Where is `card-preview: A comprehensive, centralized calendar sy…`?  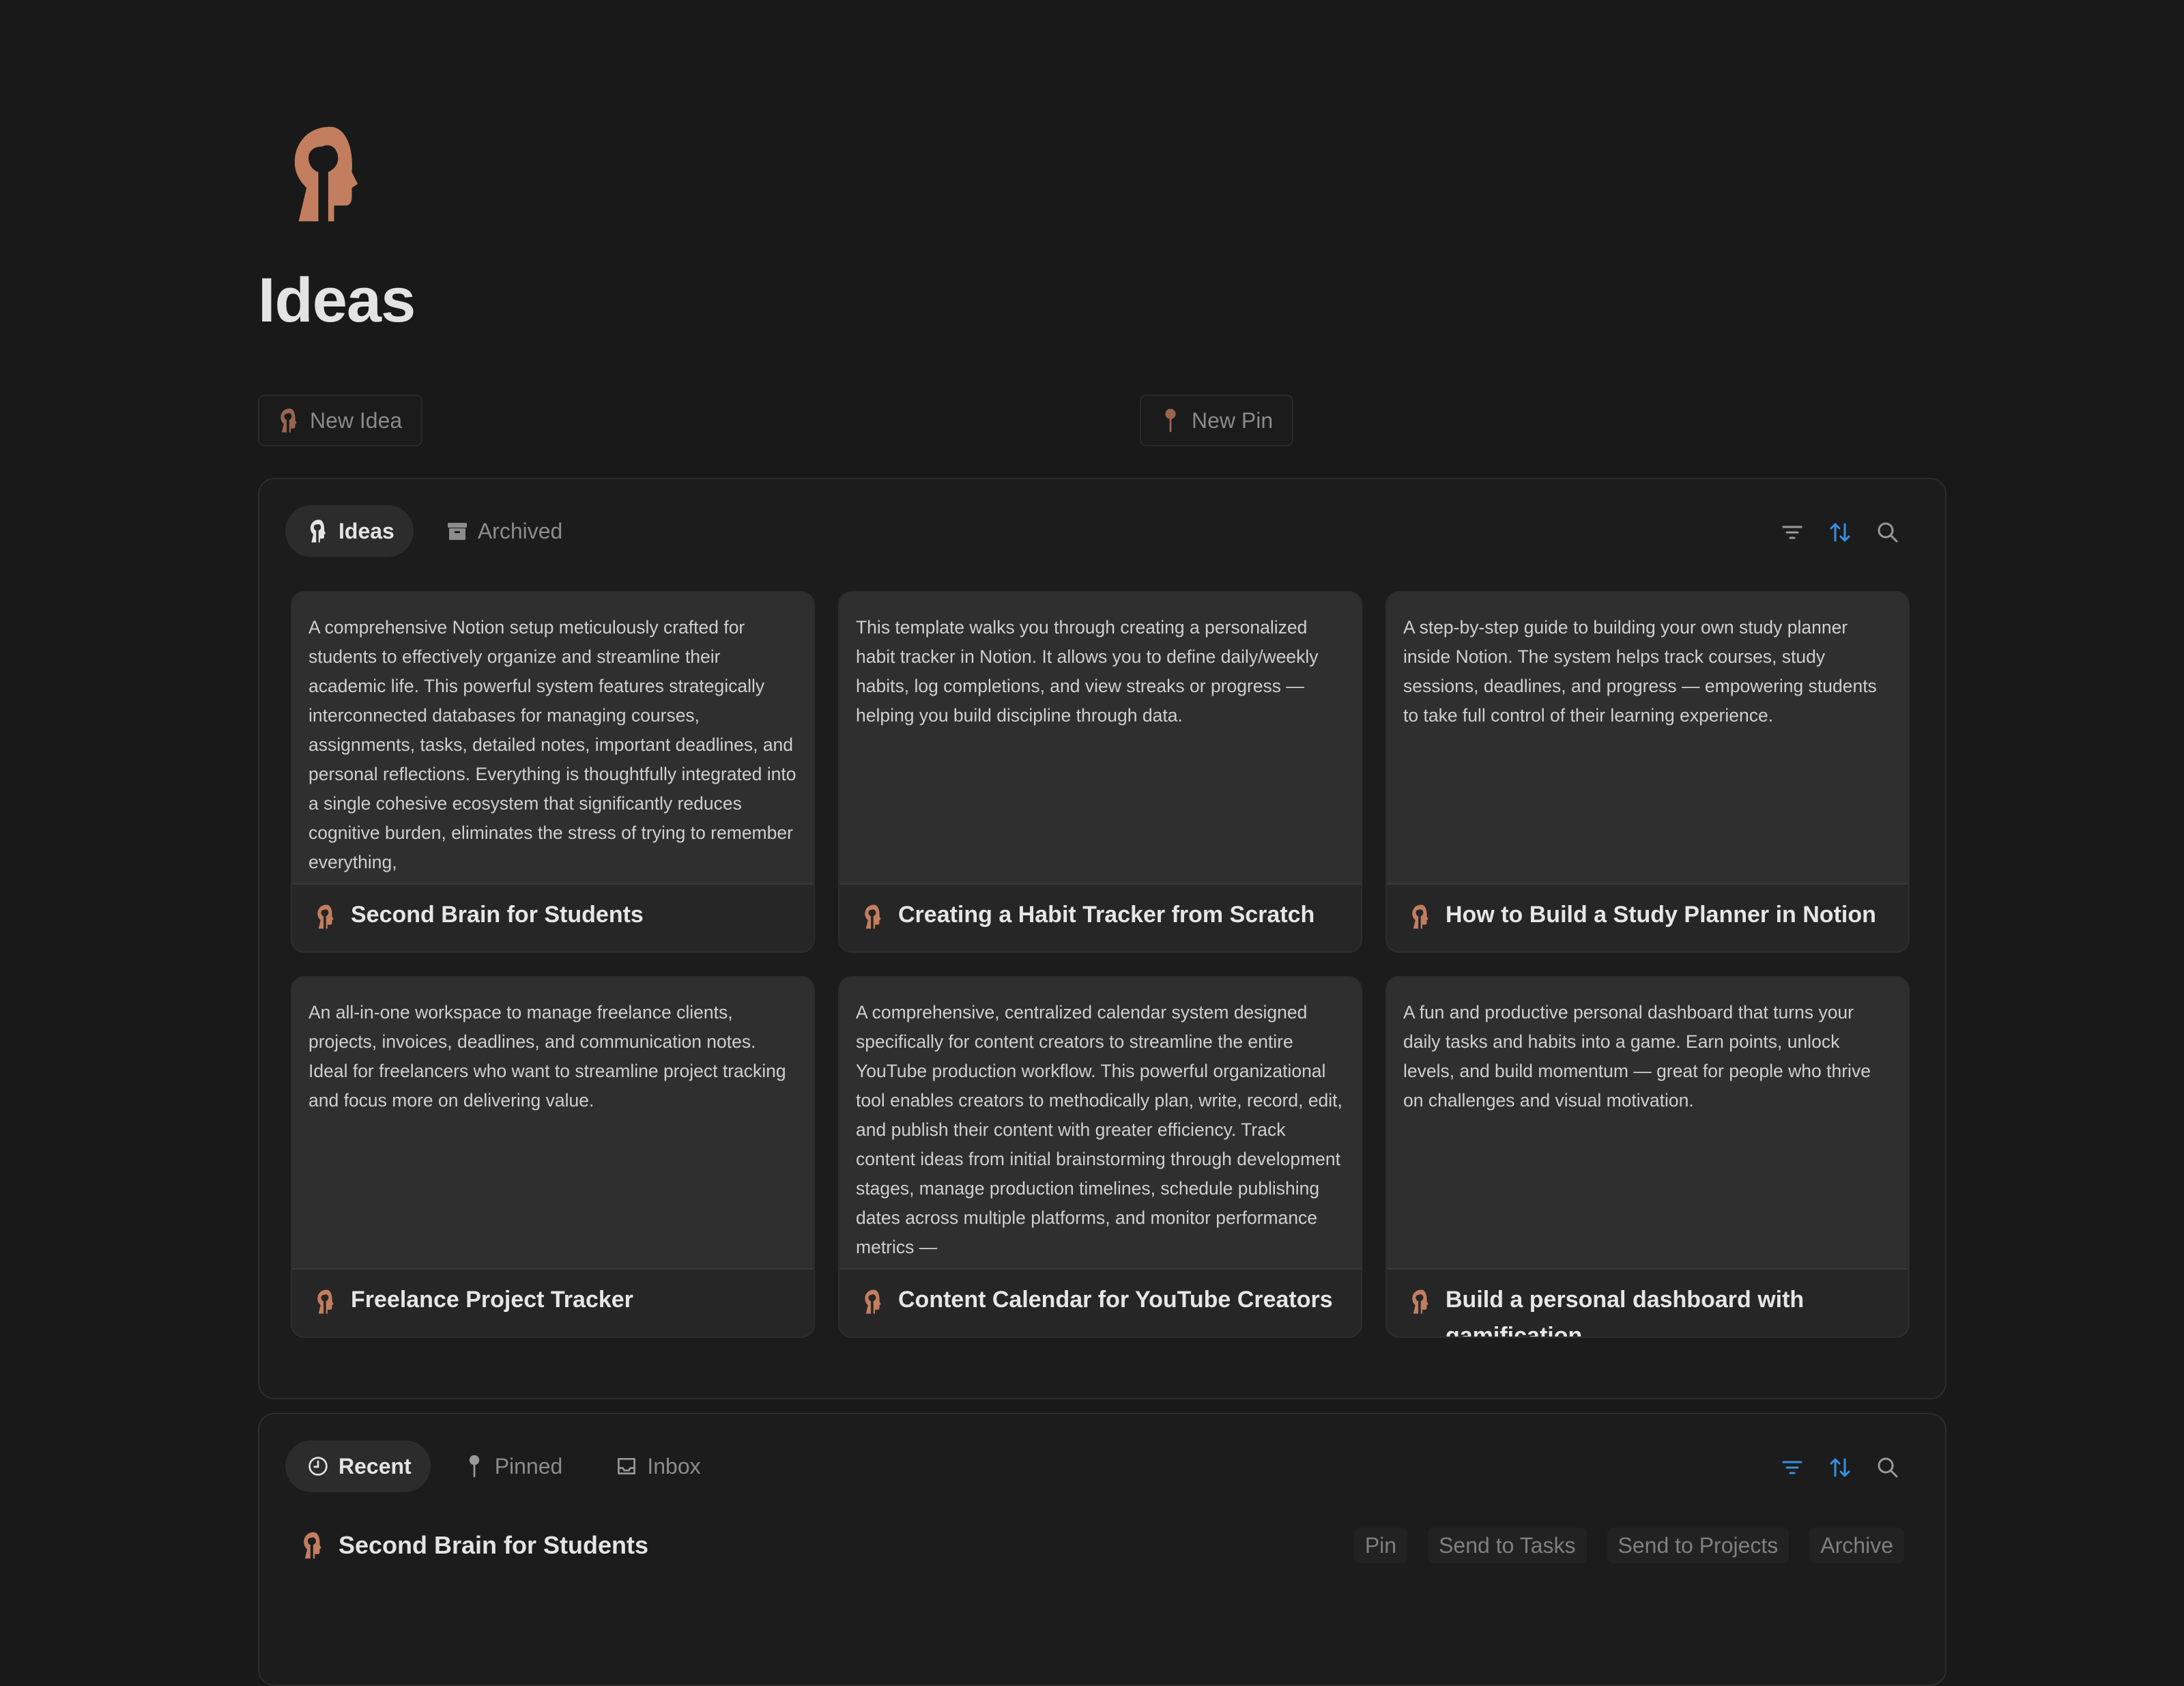
card-preview: A comprehensive, centralized calendar sy… is located at coordinates (1100, 1124).